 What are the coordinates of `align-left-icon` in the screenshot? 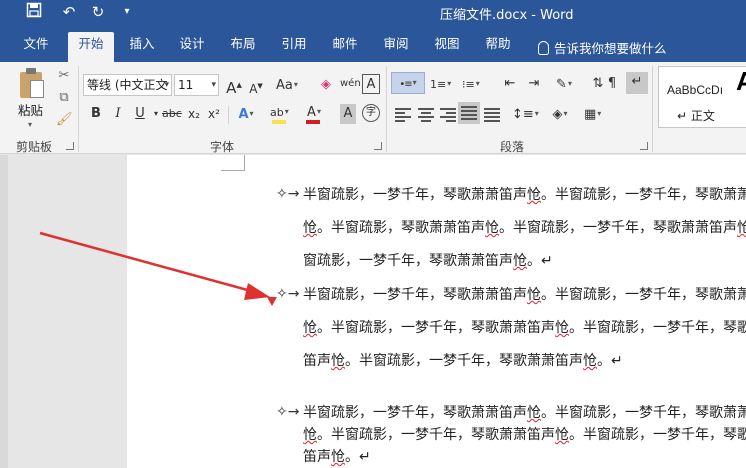 It's located at (403, 115).